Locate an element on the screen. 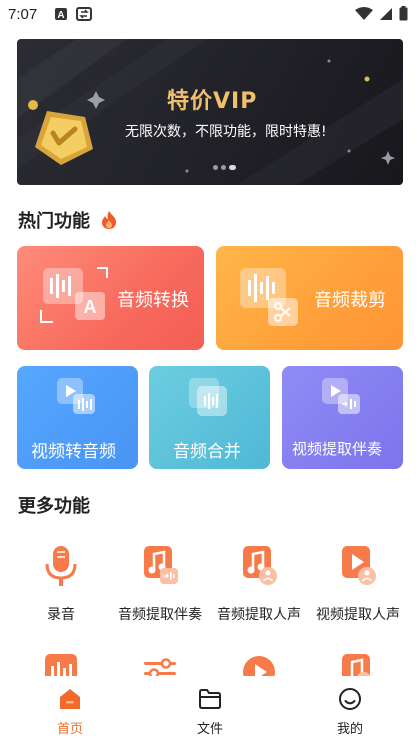 This screenshot has width=420, height=746. hot-section-header: 热门功能 is located at coordinates (68, 220).